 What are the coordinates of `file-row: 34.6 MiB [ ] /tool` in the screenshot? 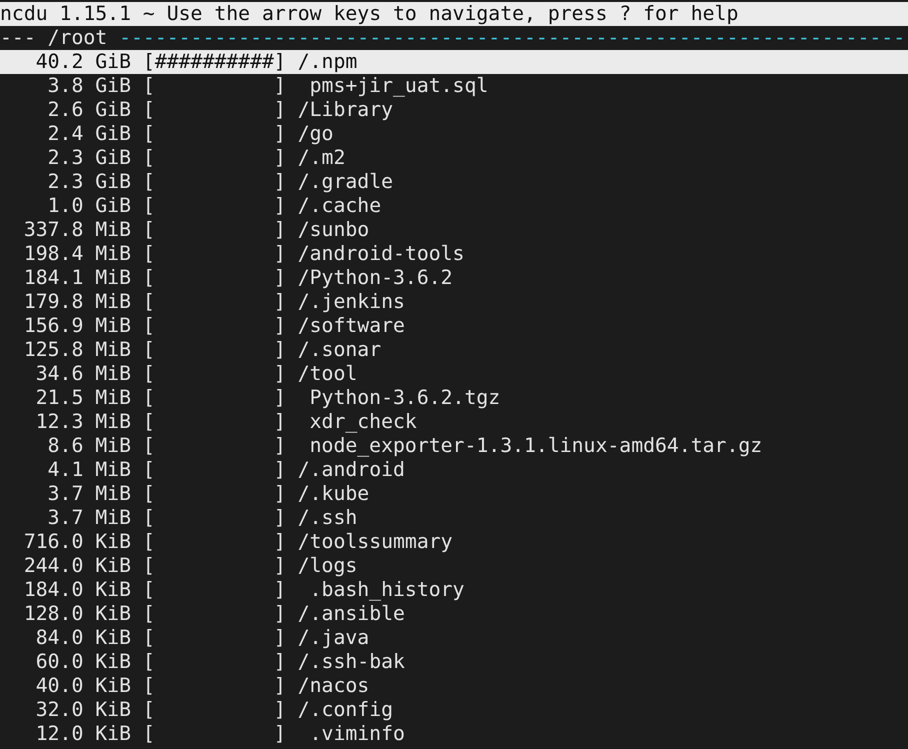 It's located at (454, 374).